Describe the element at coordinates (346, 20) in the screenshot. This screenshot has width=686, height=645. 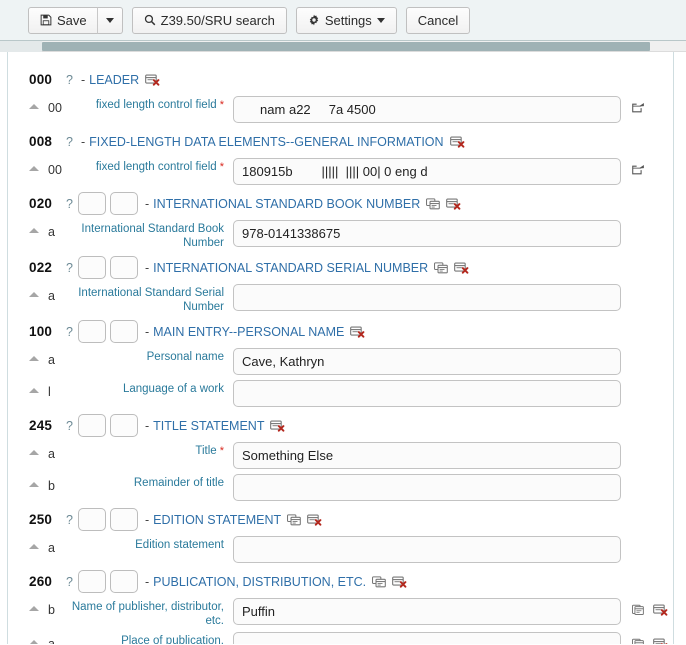
I see `settings-button: Settings` at that location.